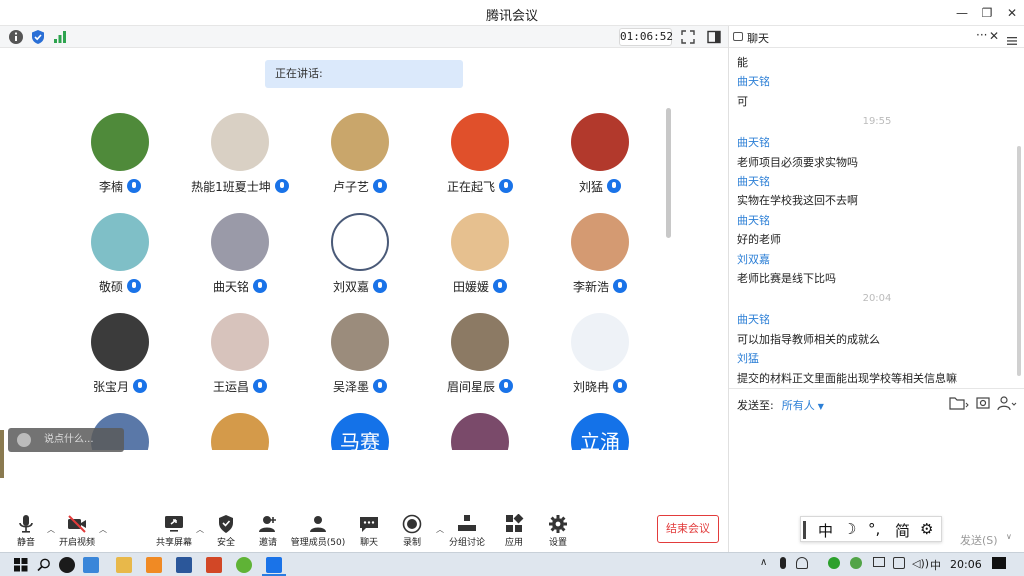 This screenshot has width=1024, height=576. Describe the element at coordinates (600, 156) in the screenshot. I see `participant-tile: 刘猛` at that location.